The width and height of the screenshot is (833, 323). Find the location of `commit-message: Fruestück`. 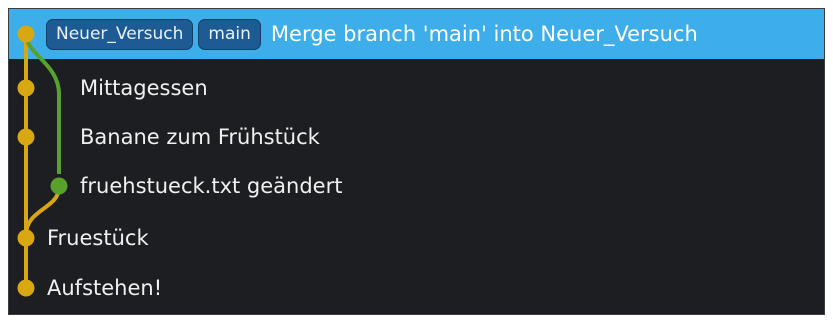

commit-message: Fruestück is located at coordinates (98, 238).